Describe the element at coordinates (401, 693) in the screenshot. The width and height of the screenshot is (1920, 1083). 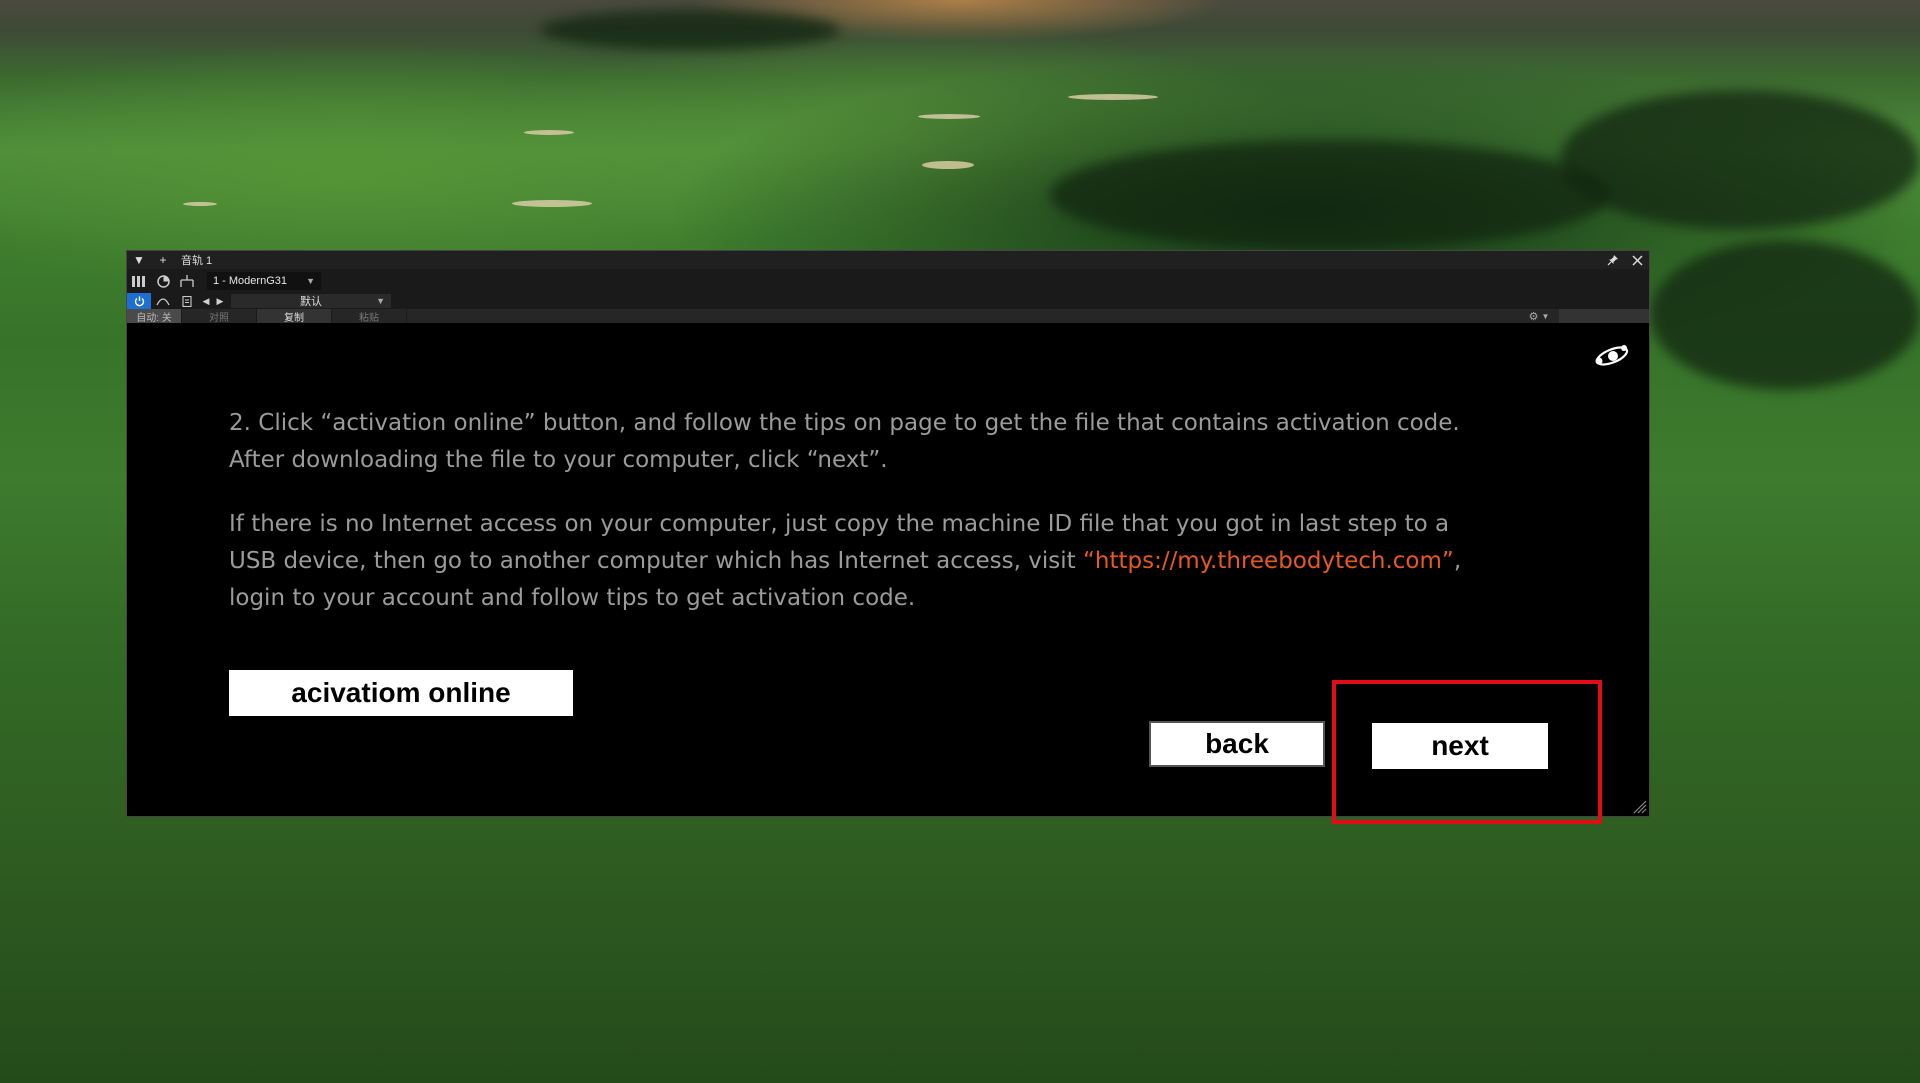
I see `activation-online-button: acivatiom online` at that location.